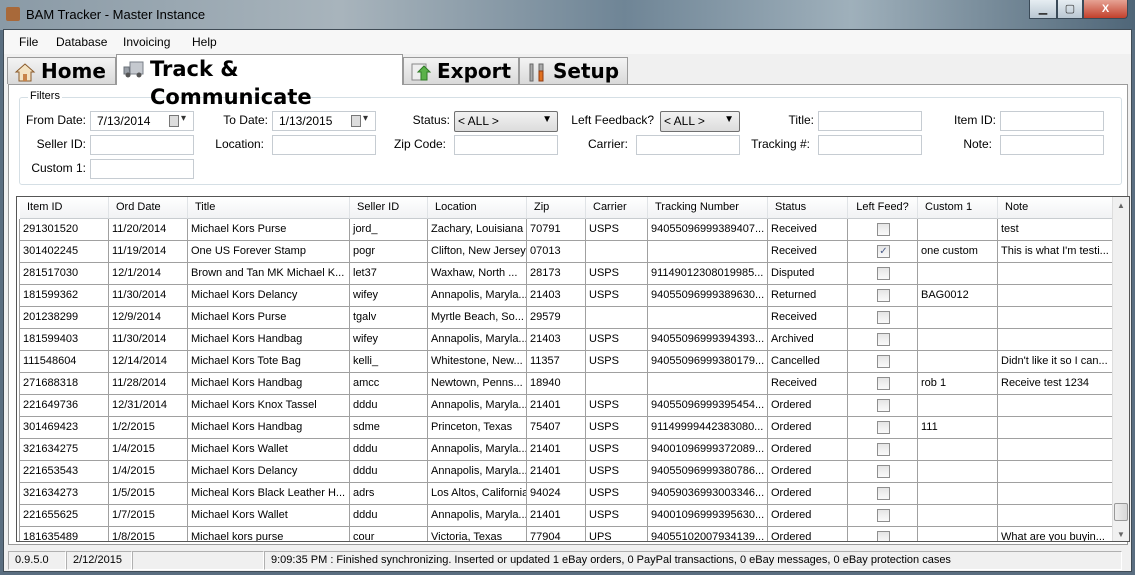  I want to click on scroll-up-icon: ▲, so click(1121, 205).